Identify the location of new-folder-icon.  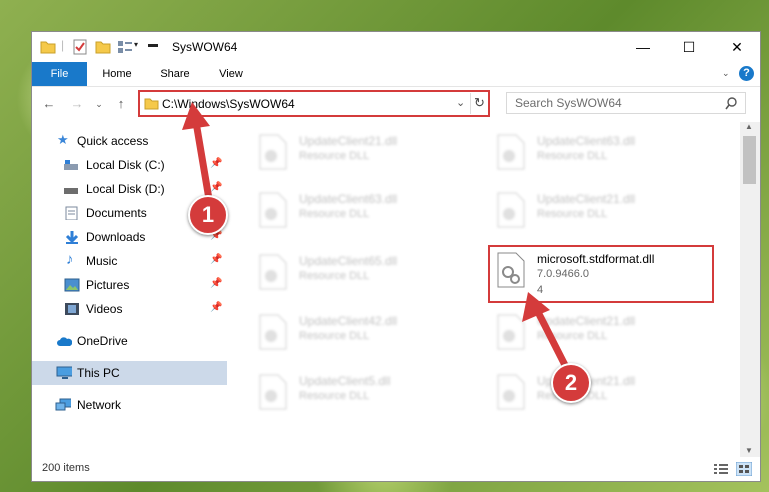
(103, 47).